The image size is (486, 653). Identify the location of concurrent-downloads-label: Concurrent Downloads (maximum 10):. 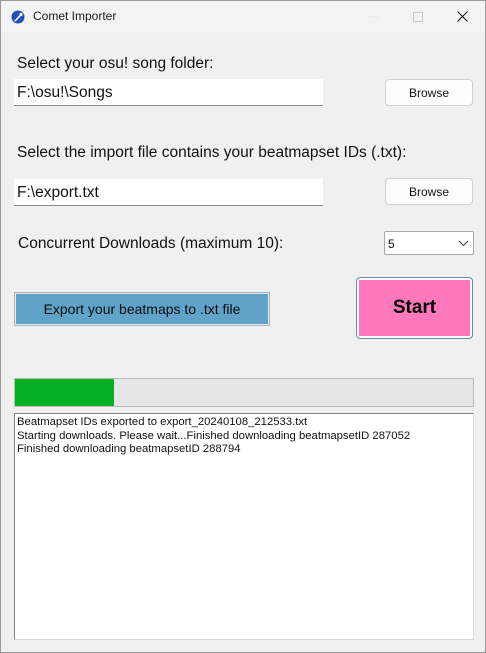
(151, 243).